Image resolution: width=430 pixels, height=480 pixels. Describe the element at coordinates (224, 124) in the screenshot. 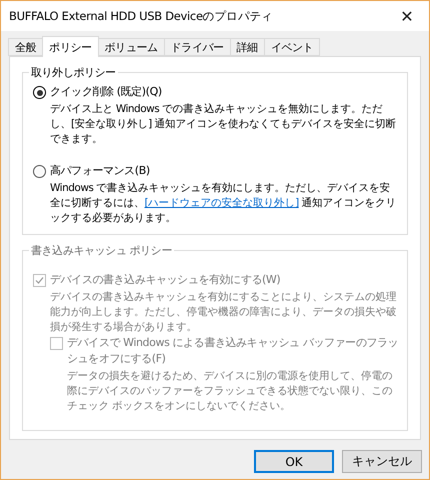

I see `option-description: デバイス上と Windows での書き込みキャッシュを無効にします。ただし、[安全な取り外し] 通知アイコンを使わなくてもデバイスを安全に切断できます。` at that location.